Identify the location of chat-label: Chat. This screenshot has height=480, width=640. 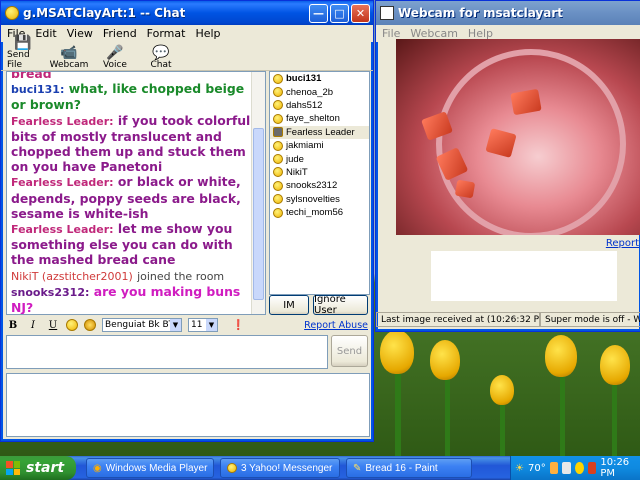
(161, 65).